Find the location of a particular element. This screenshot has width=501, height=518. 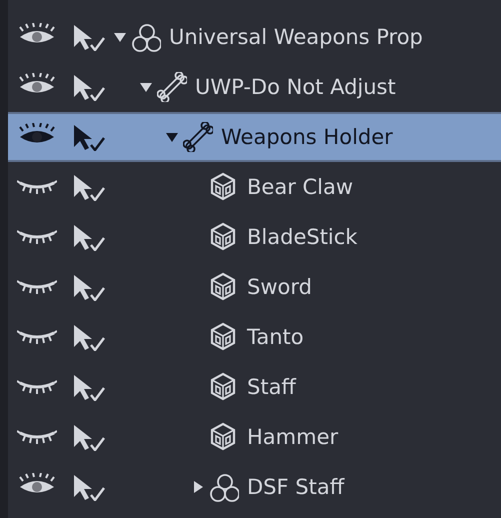

tree-row: Hammer is located at coordinates (254, 437).